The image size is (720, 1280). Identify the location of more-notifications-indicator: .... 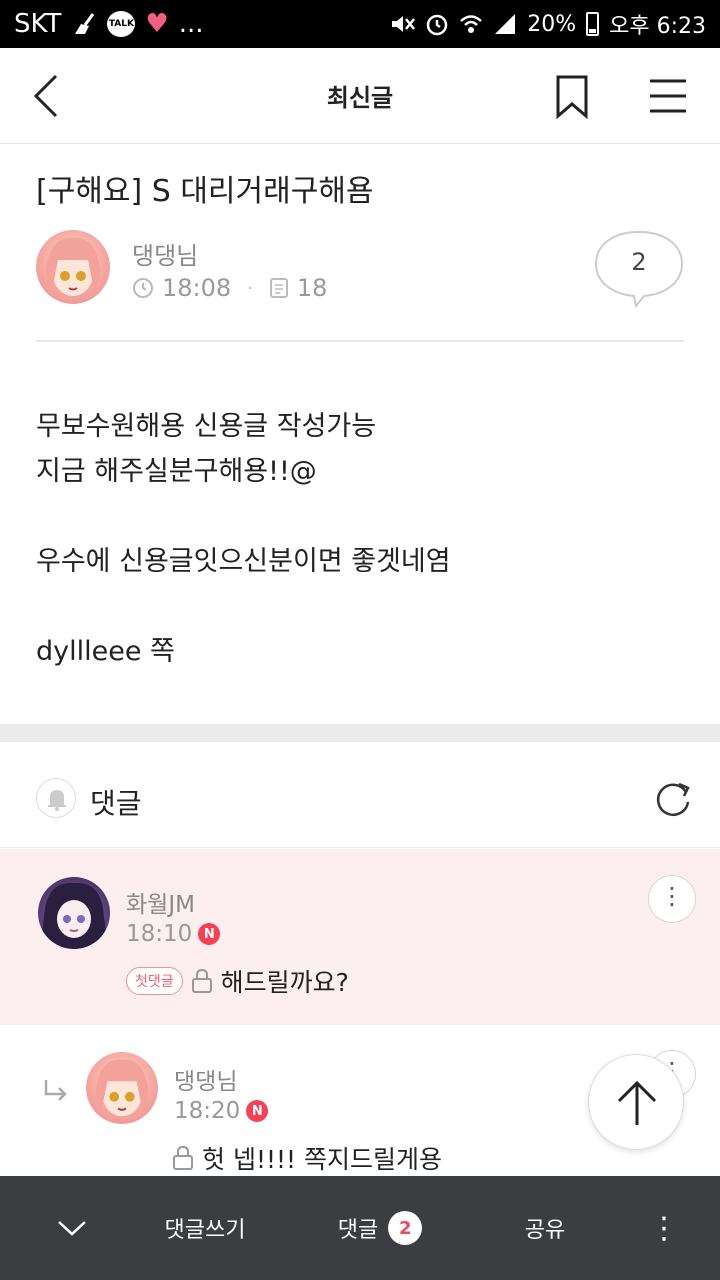
(191, 24).